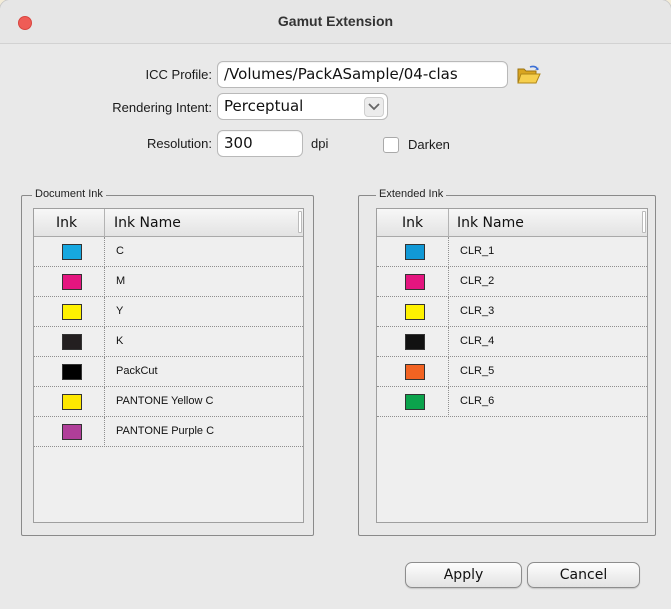 The width and height of the screenshot is (671, 609). Describe the element at coordinates (120, 341) in the screenshot. I see `ink-name-cell: K` at that location.